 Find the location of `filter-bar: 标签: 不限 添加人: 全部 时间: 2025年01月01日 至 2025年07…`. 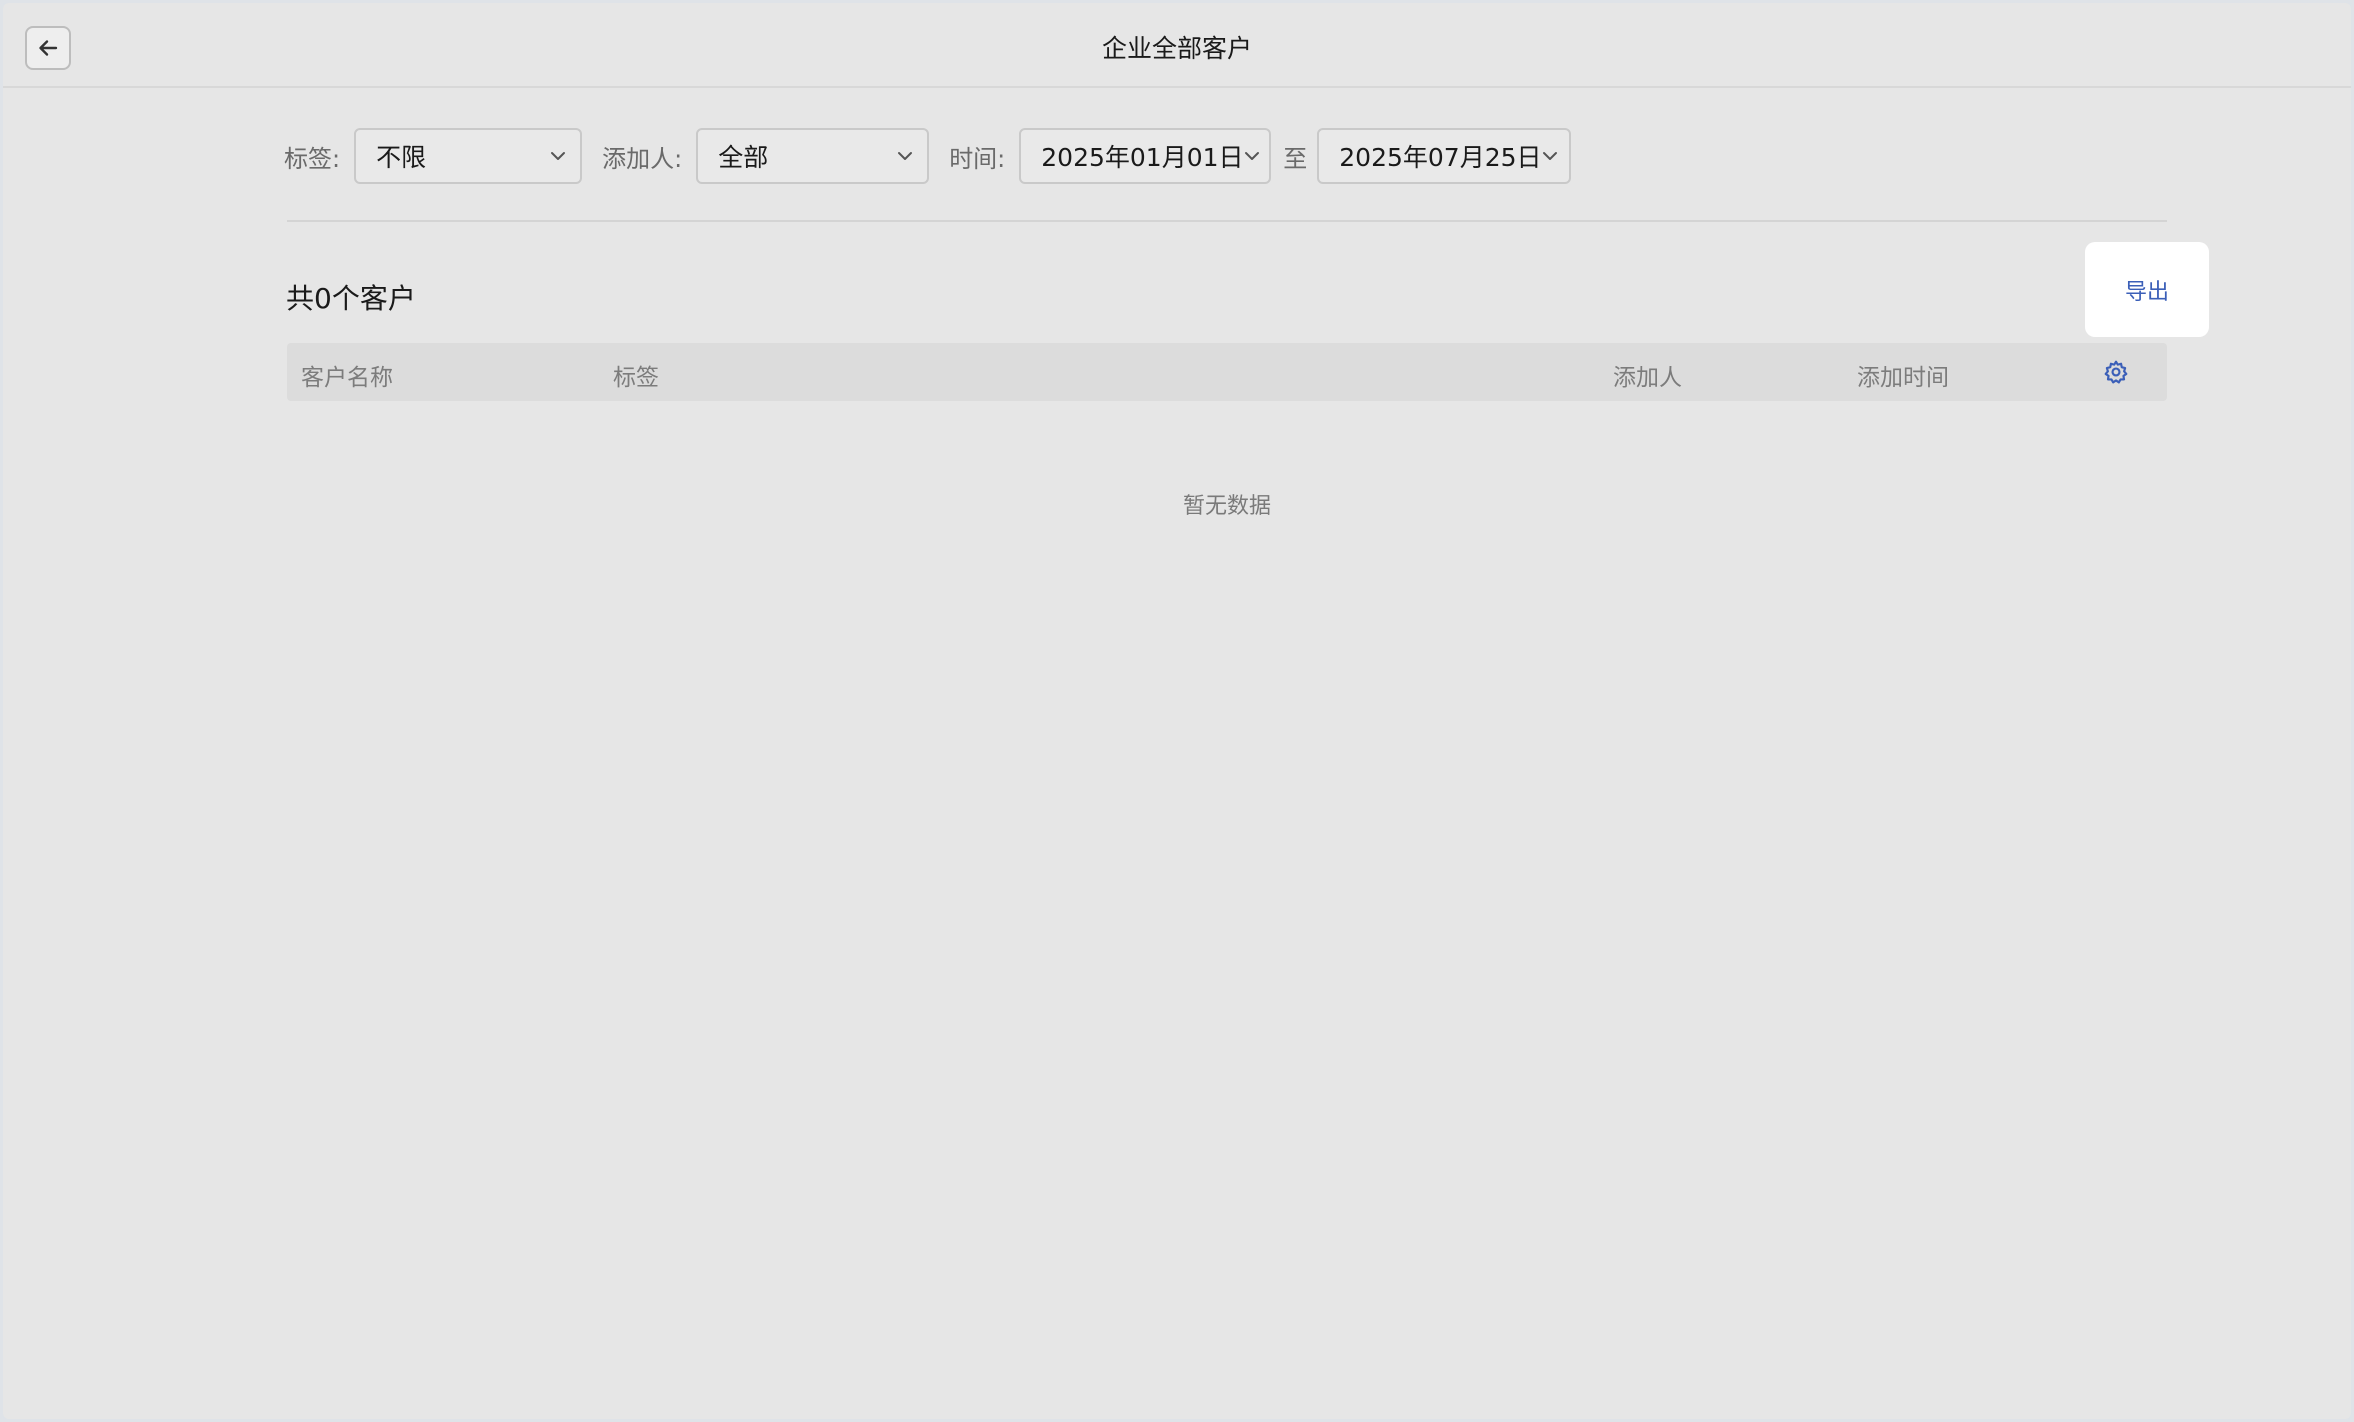

filter-bar: 标签: 不限 添加人: 全部 时间: 2025年01月01日 至 2025年07… is located at coordinates (928, 156).